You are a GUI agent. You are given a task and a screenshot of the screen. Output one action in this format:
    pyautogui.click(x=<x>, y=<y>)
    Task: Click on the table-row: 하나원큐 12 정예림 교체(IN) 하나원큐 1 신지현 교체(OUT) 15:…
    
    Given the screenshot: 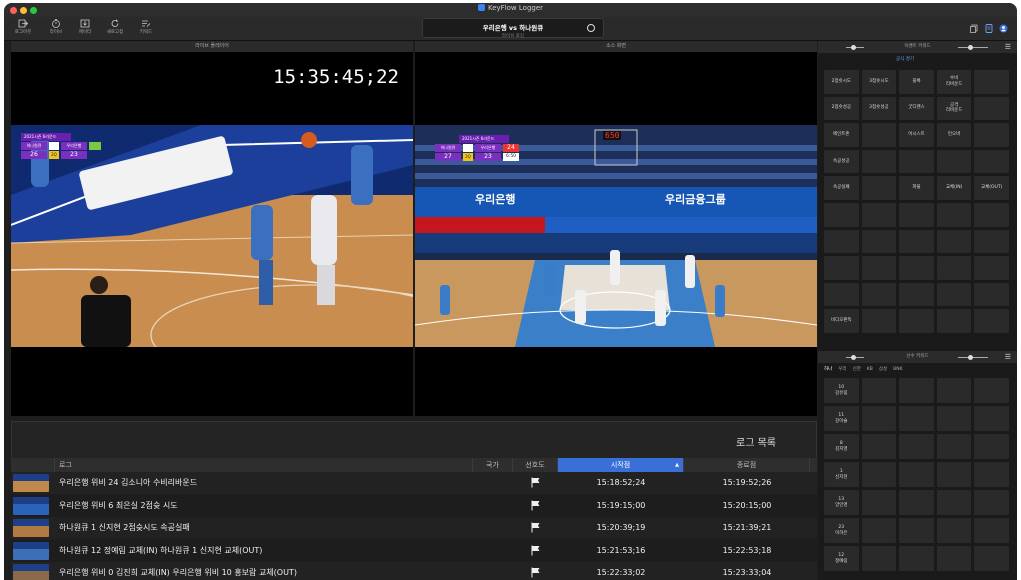 What is the action you would take?
    pyautogui.click(x=414, y=550)
    